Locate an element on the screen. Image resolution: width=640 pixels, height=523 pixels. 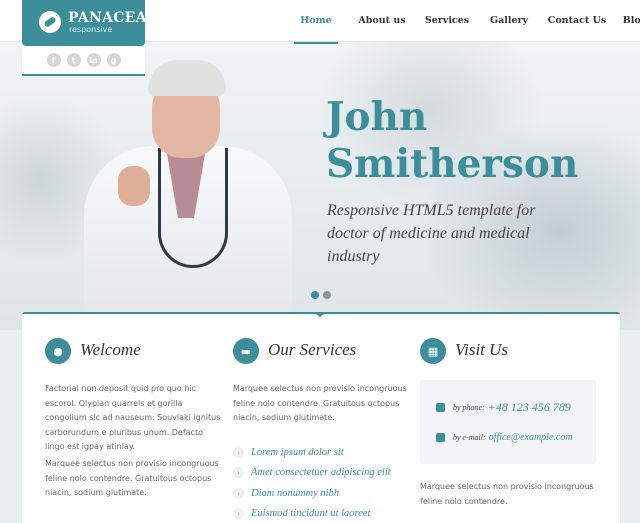
stethoscope is located at coordinates (193, 208).